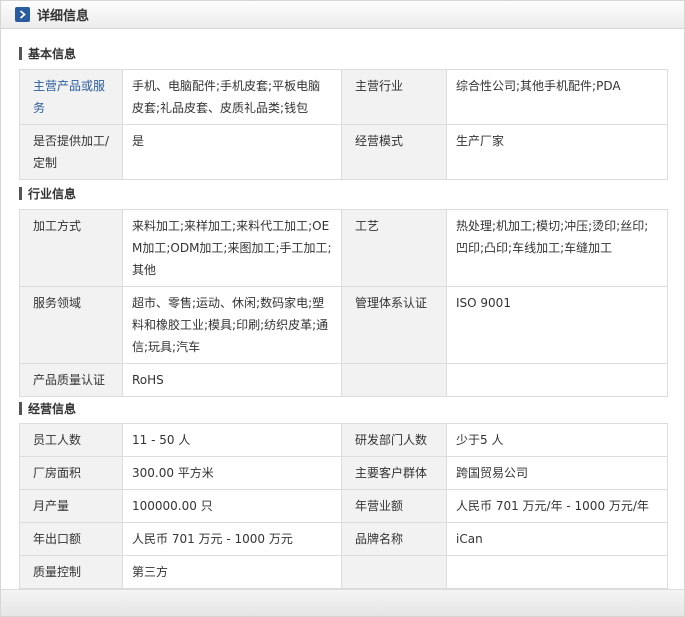  Describe the element at coordinates (52, 54) in the screenshot. I see `section-title-text: 基本信息` at that location.